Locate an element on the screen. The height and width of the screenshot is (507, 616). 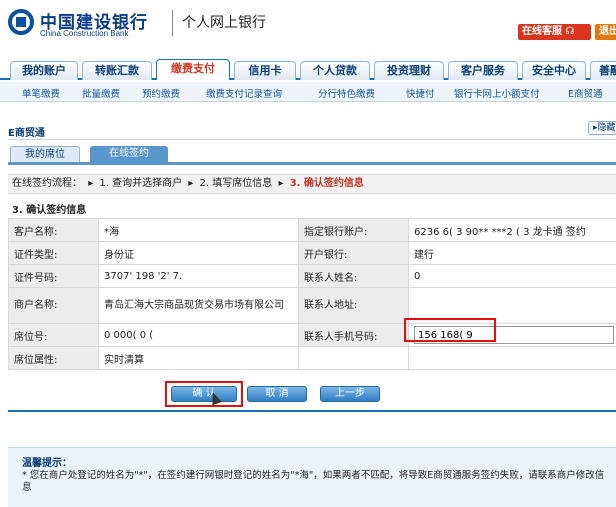
subnav-single-payment: 单笔缴费 is located at coordinates (41, 93).